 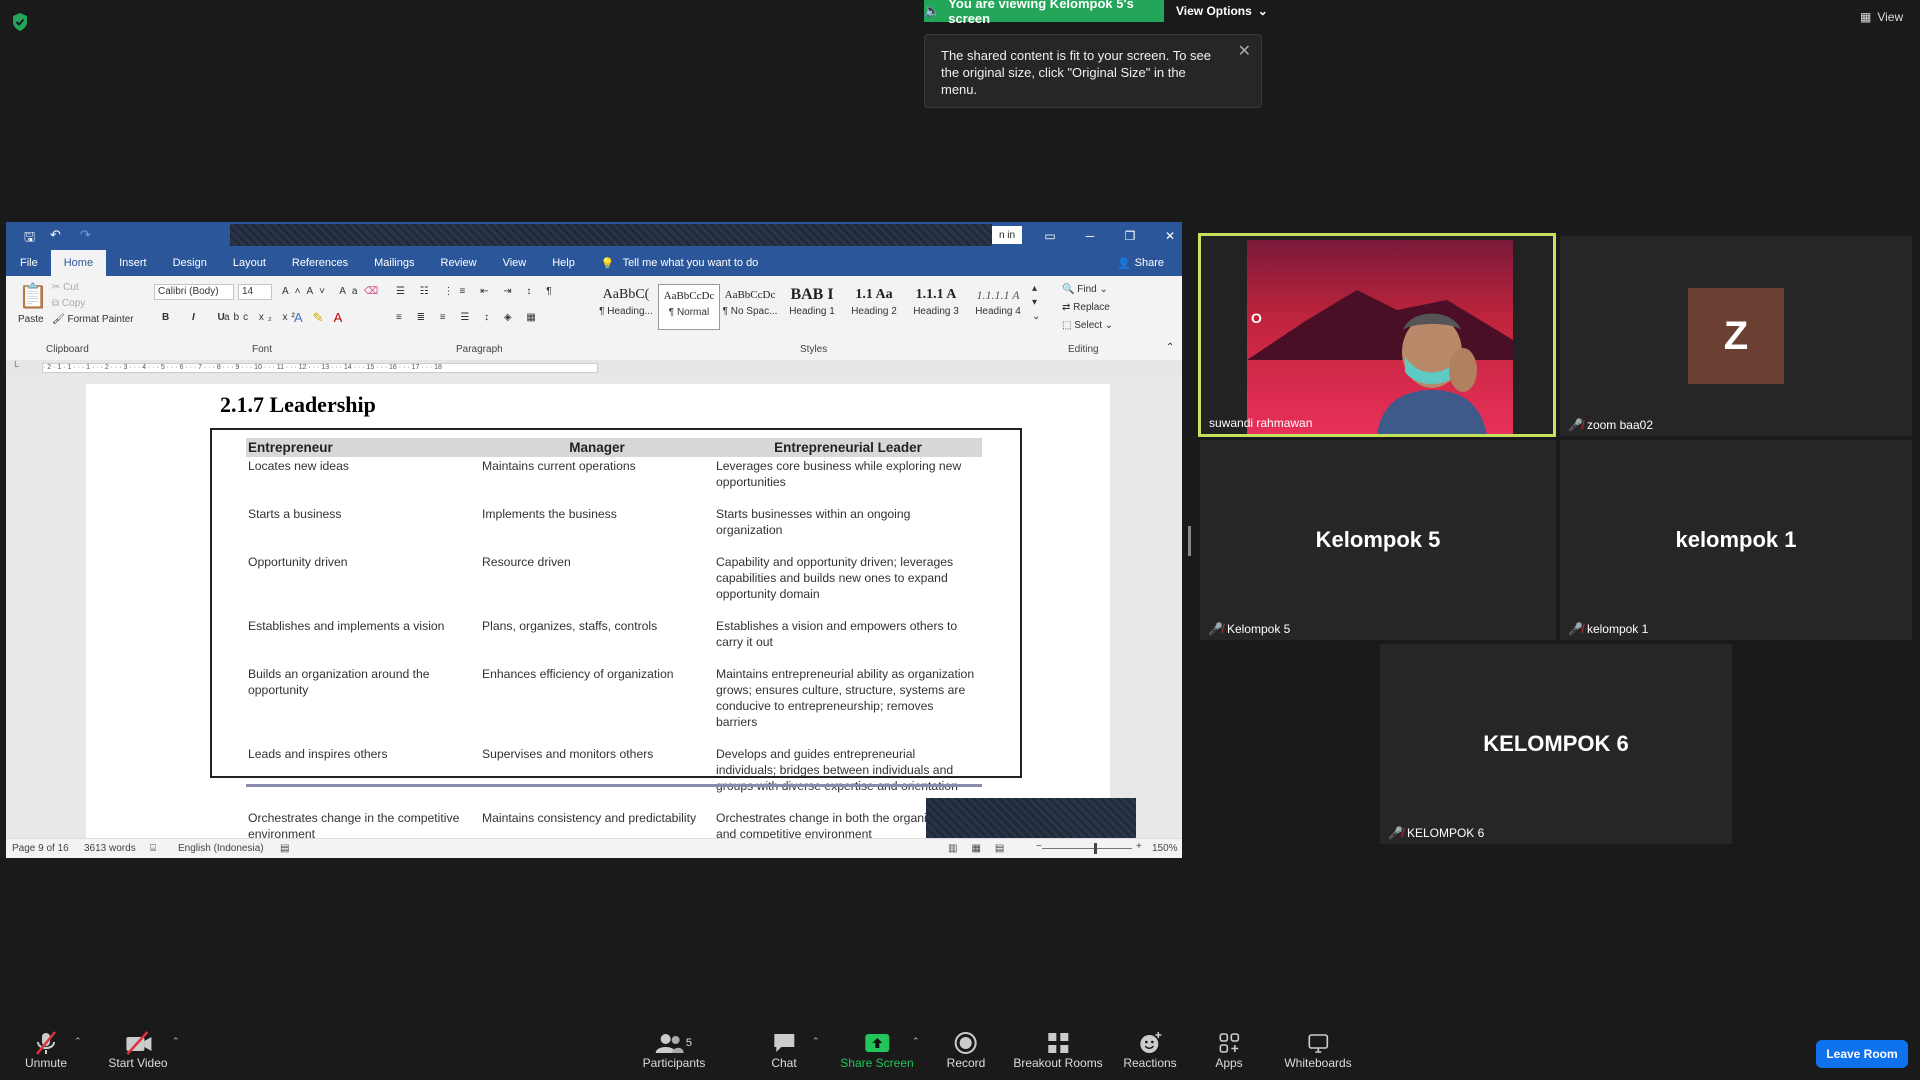 I want to click on copy-button: ⧉ Copy, so click(x=68, y=303).